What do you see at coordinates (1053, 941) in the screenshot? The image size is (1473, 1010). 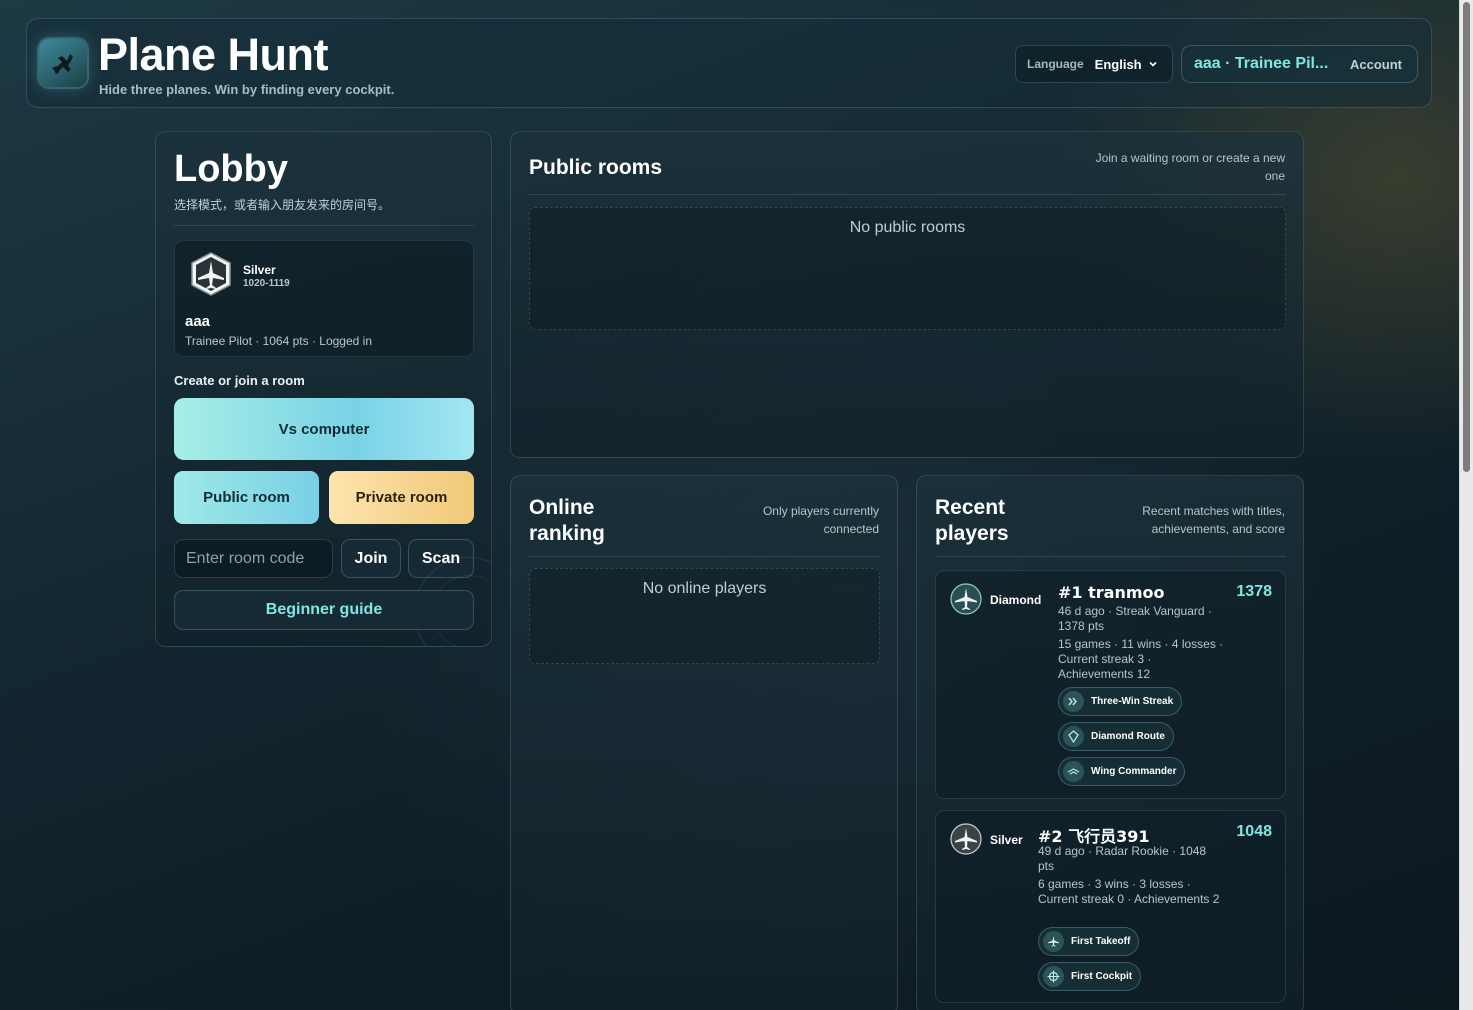 I see `plane-takeoff-icon` at bounding box center [1053, 941].